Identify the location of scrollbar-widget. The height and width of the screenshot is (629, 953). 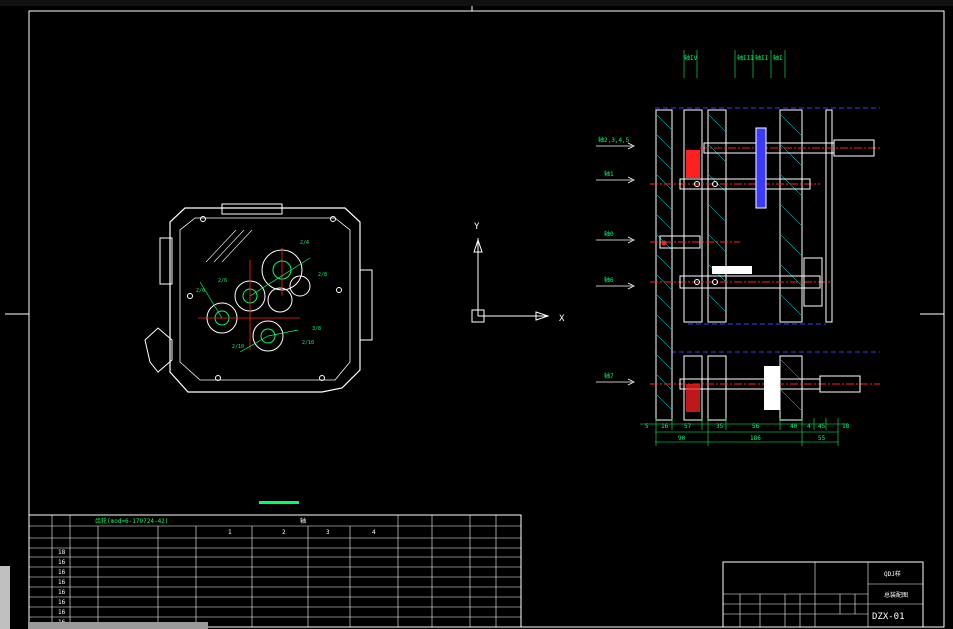
(5, 597).